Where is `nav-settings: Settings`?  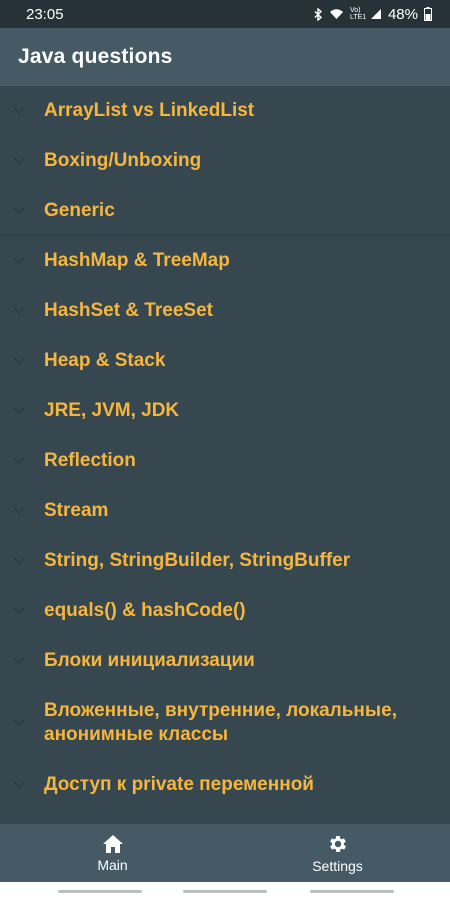 nav-settings: Settings is located at coordinates (337, 853).